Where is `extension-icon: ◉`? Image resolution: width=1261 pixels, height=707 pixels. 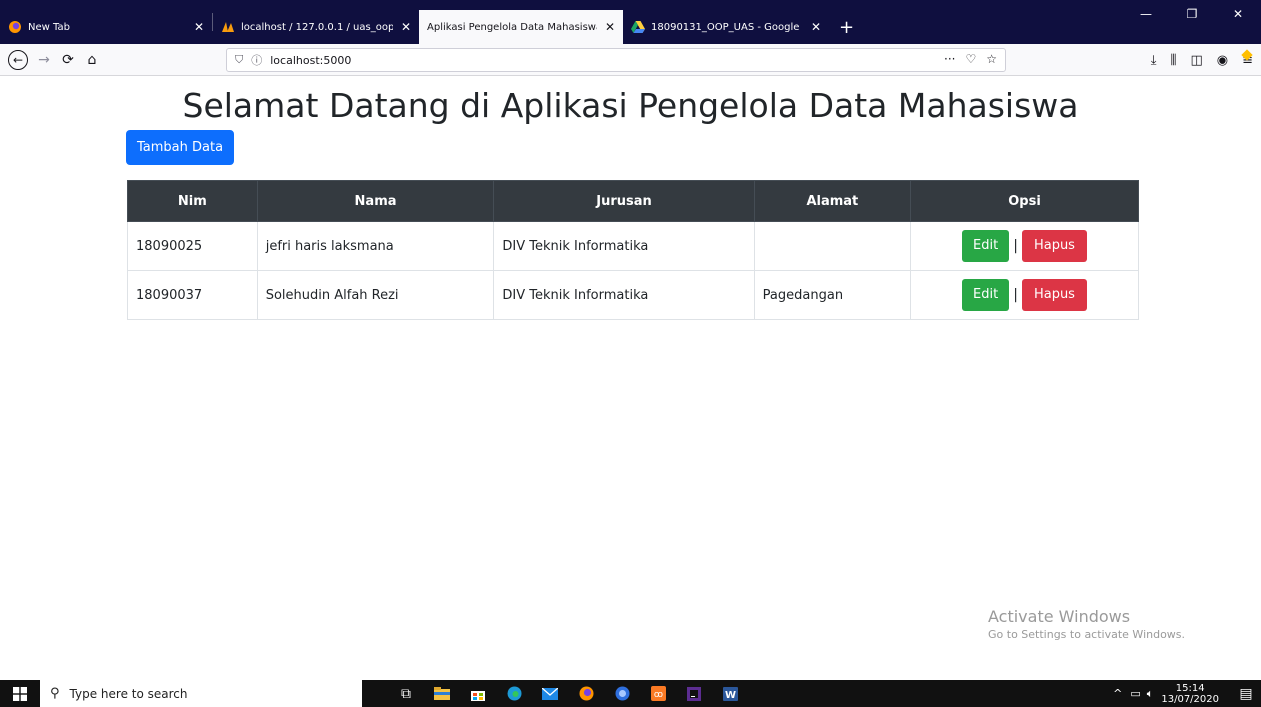 extension-icon: ◉ is located at coordinates (1222, 60).